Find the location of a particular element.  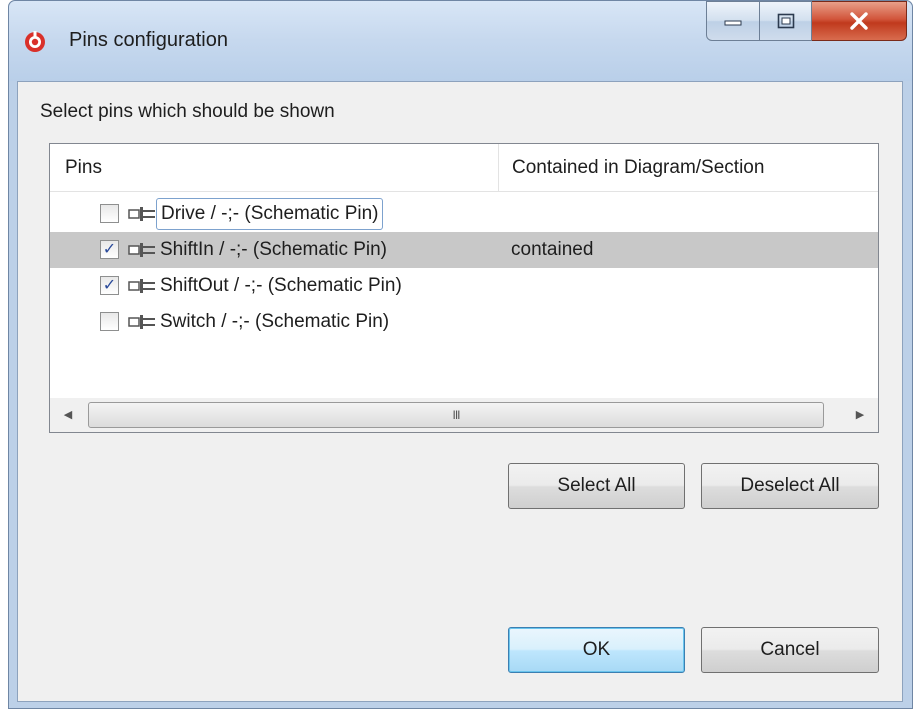

cancel-button: Cancel is located at coordinates (790, 650).